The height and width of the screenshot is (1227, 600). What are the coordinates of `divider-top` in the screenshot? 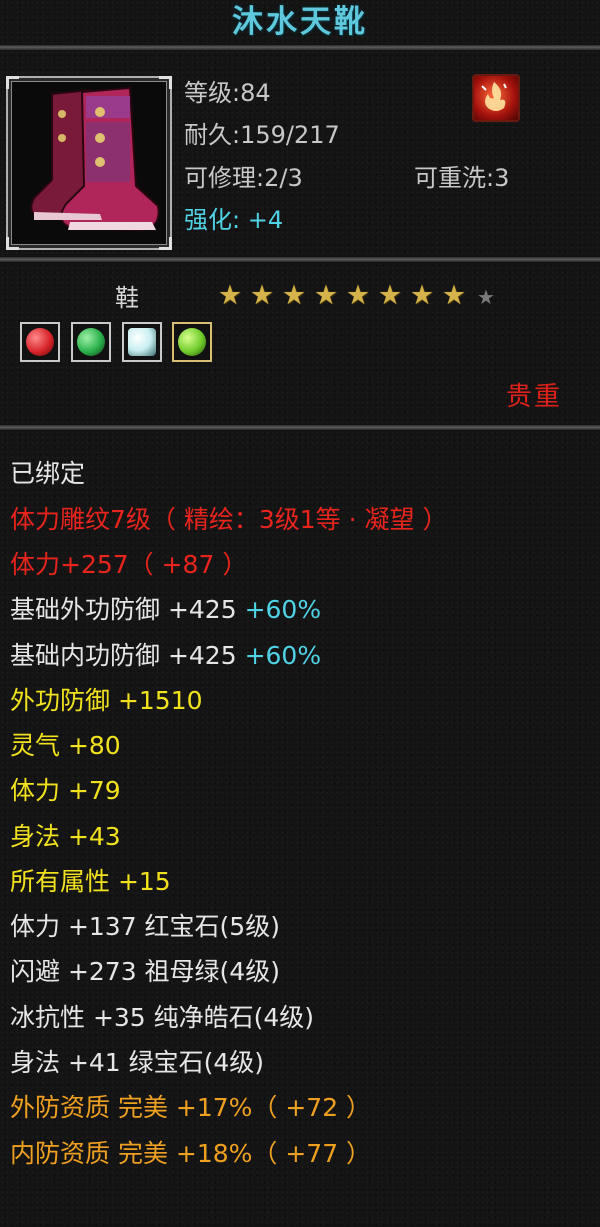 It's located at (300, 47).